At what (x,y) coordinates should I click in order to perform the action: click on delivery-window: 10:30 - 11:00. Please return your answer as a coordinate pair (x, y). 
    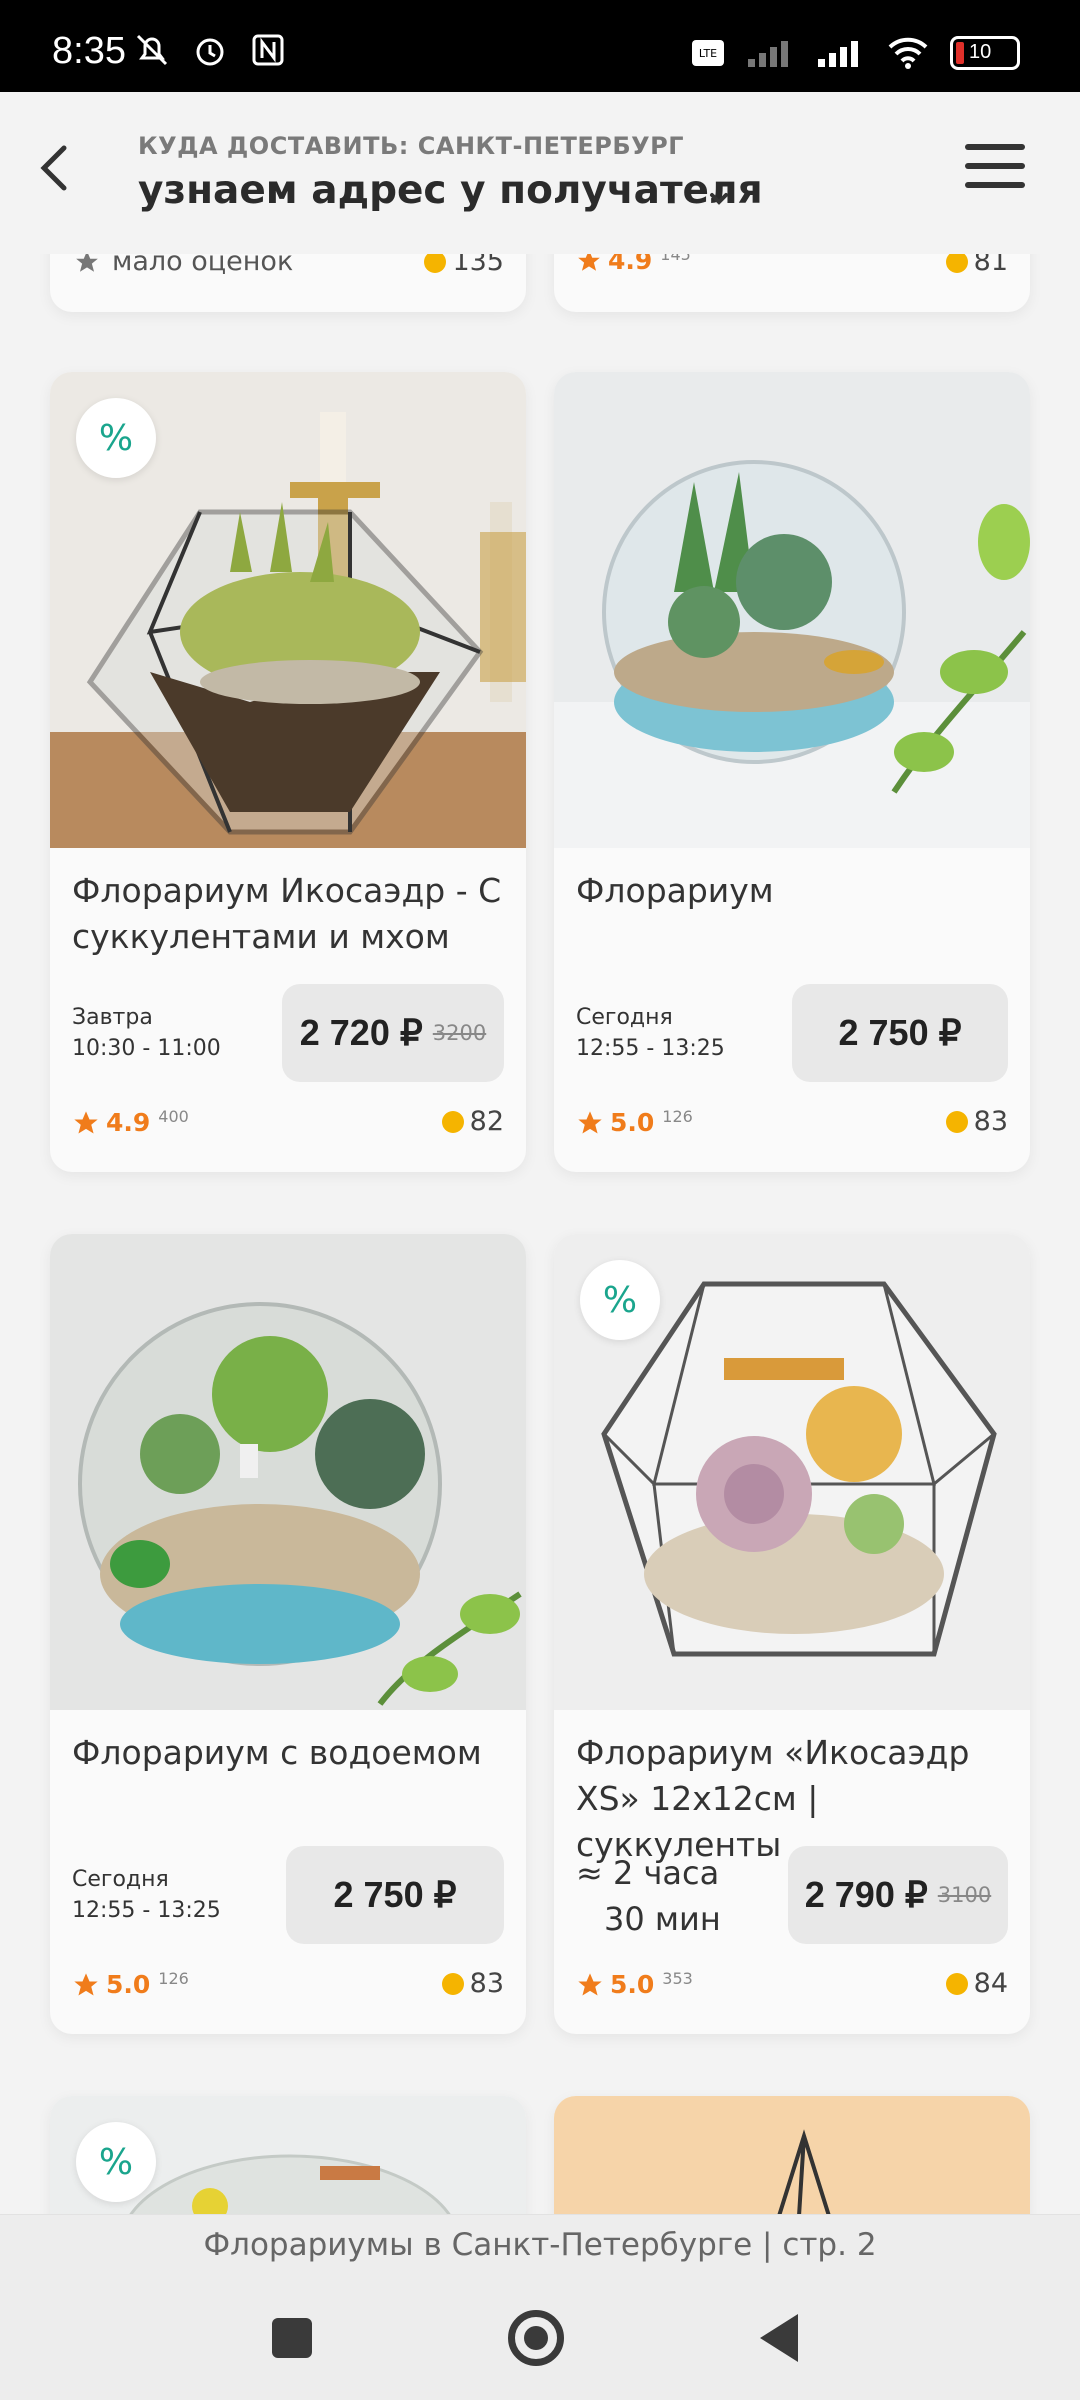
    Looking at the image, I should click on (146, 1048).